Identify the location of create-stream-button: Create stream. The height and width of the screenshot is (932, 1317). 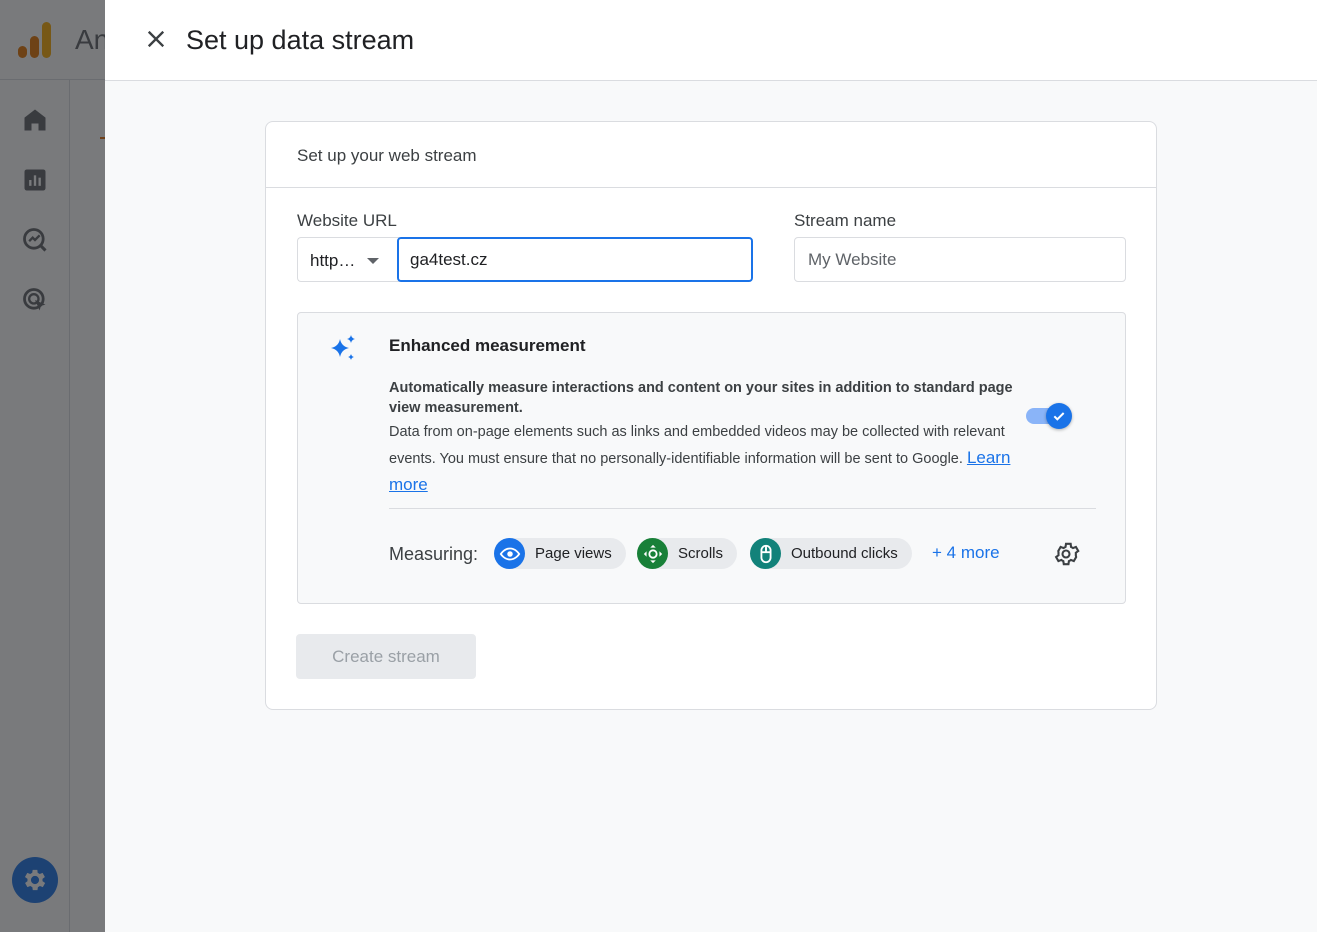
(386, 656).